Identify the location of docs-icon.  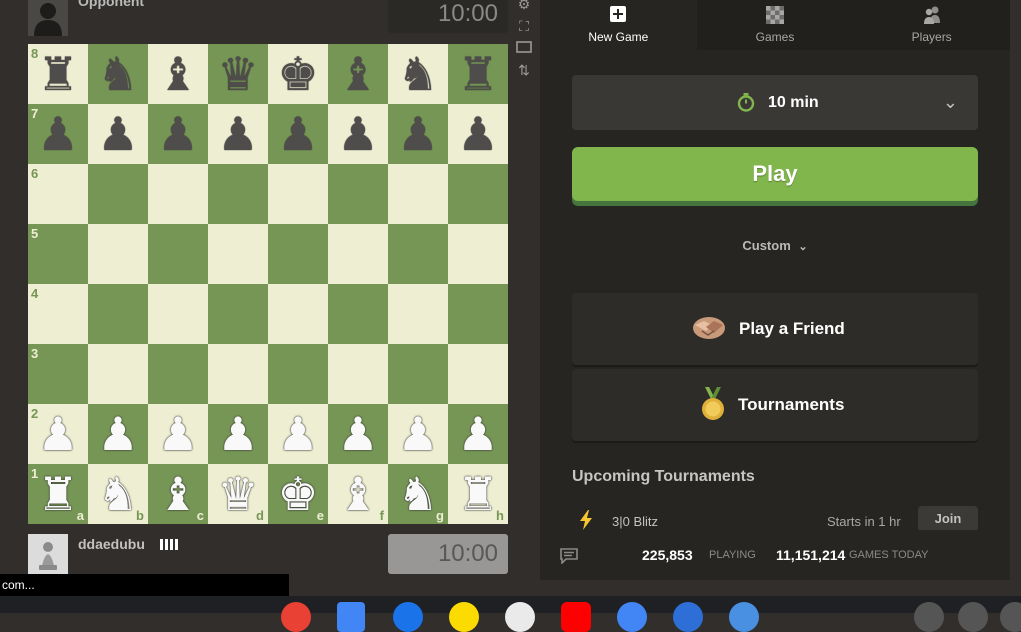
(351, 617).